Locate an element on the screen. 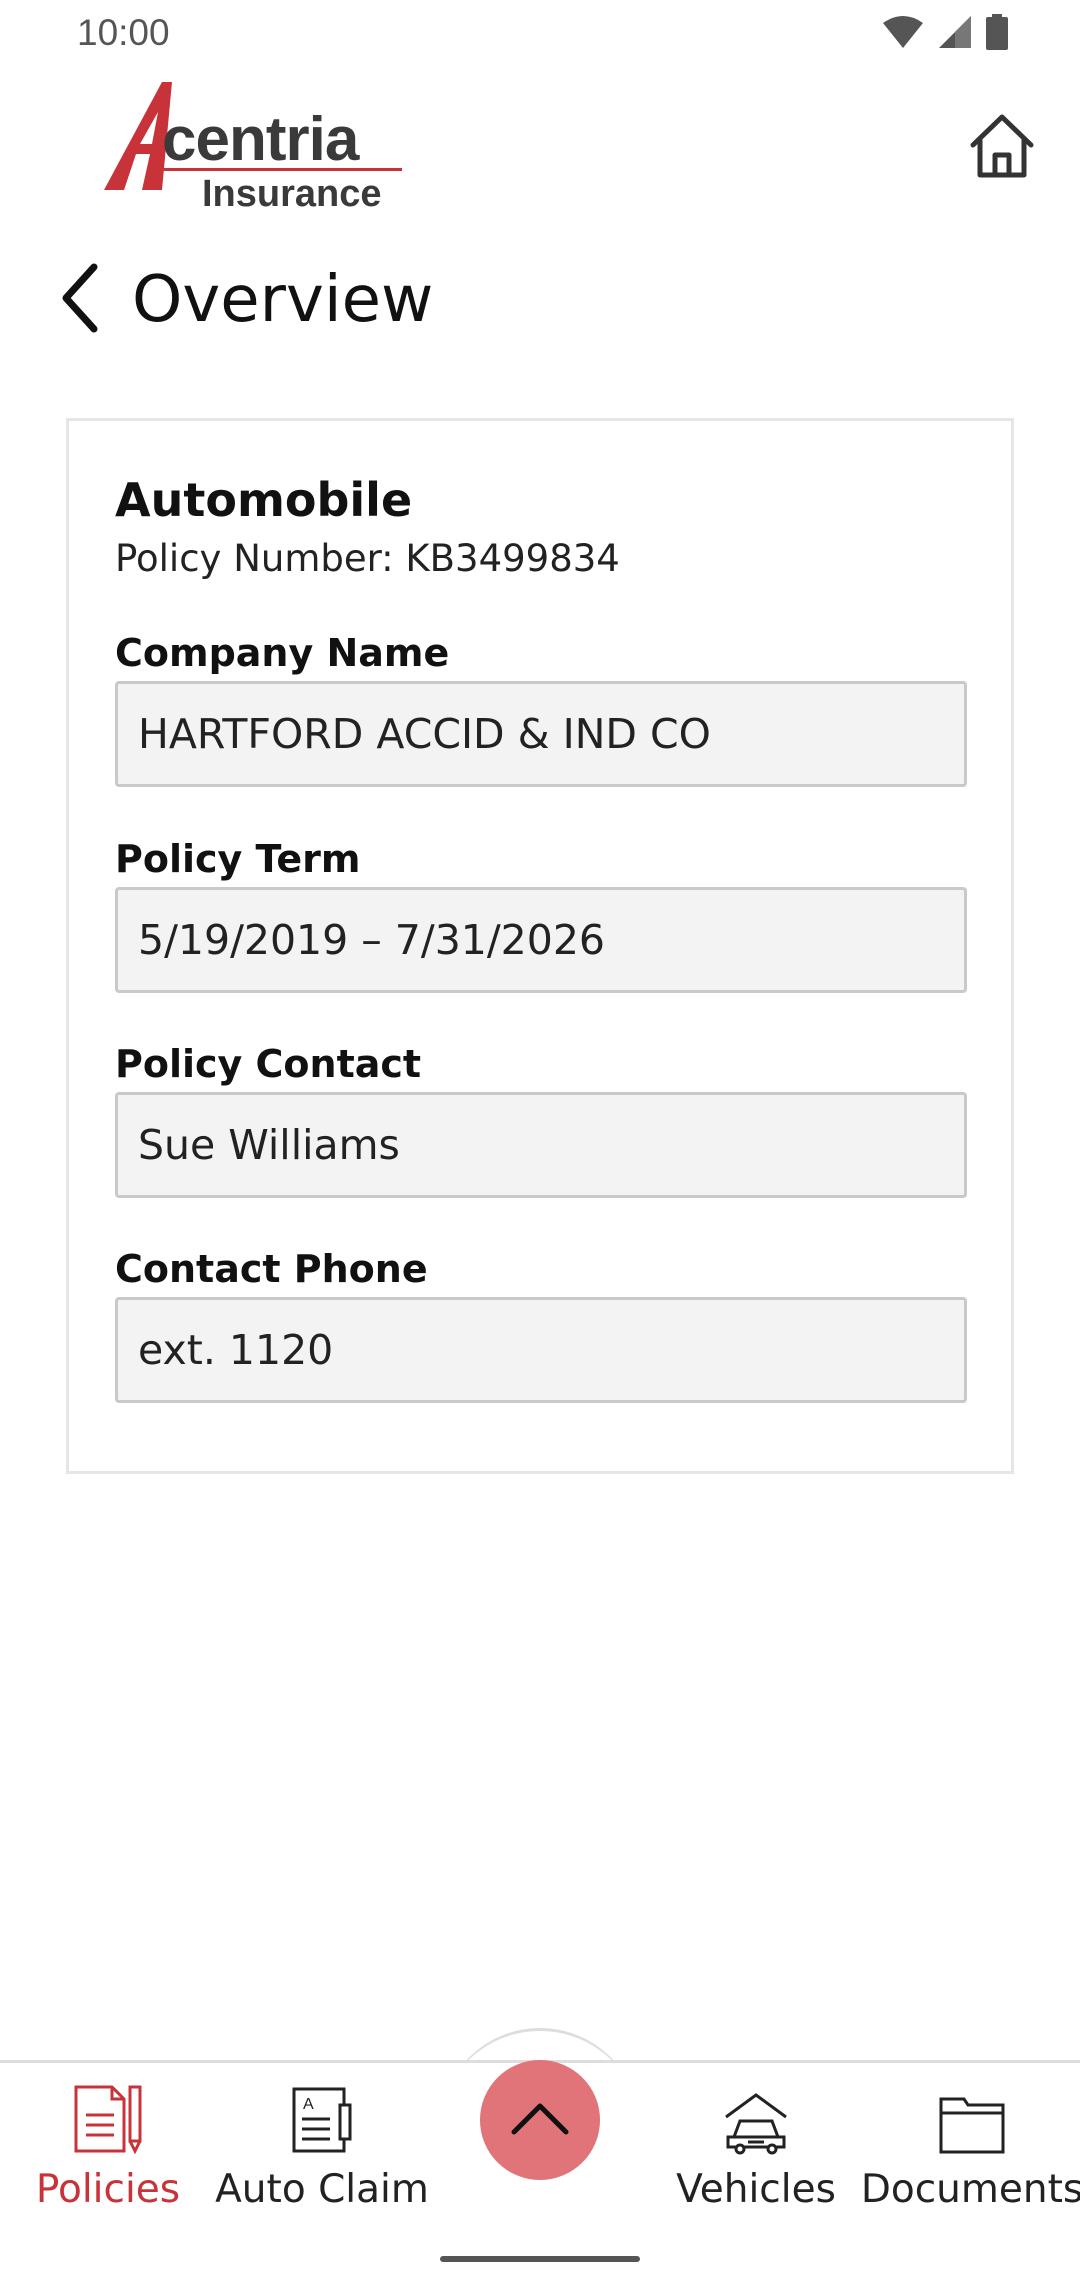 This screenshot has width=1080, height=2280. status-bar: 10:00 is located at coordinates (540, 36).